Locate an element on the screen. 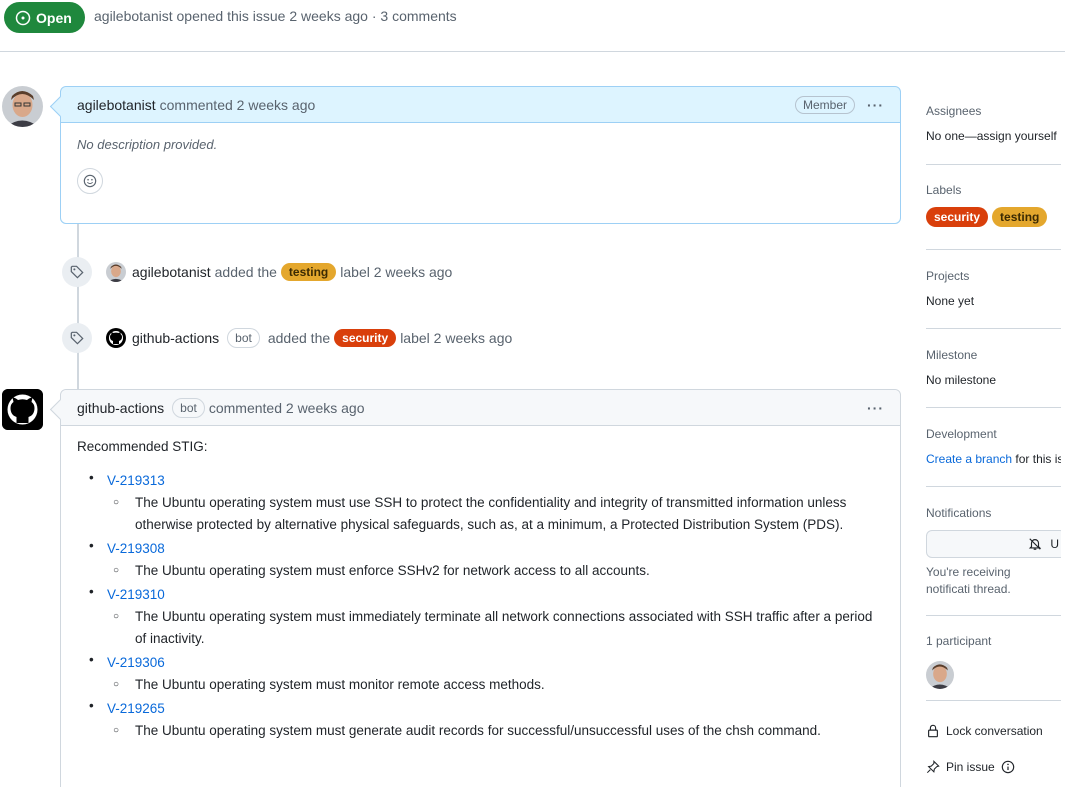  notifications-button: U is located at coordinates (993, 544).